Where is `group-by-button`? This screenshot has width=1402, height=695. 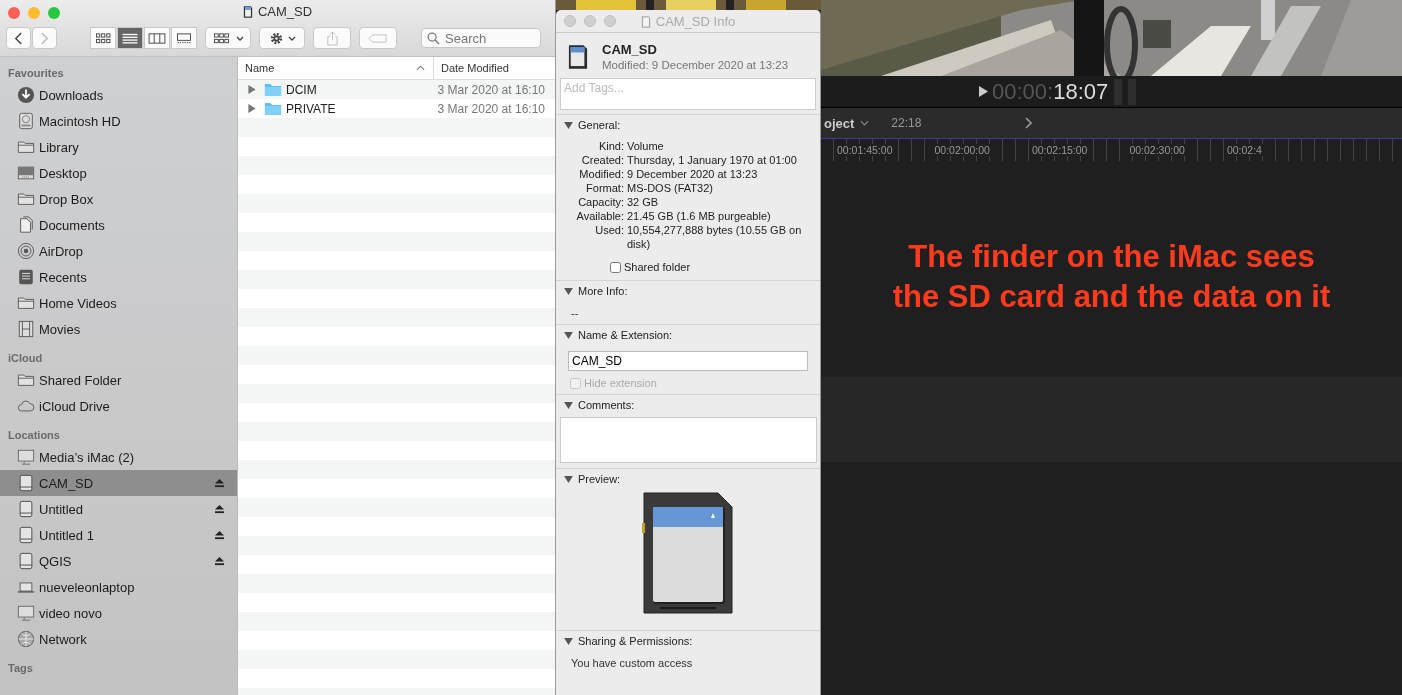 group-by-button is located at coordinates (228, 38).